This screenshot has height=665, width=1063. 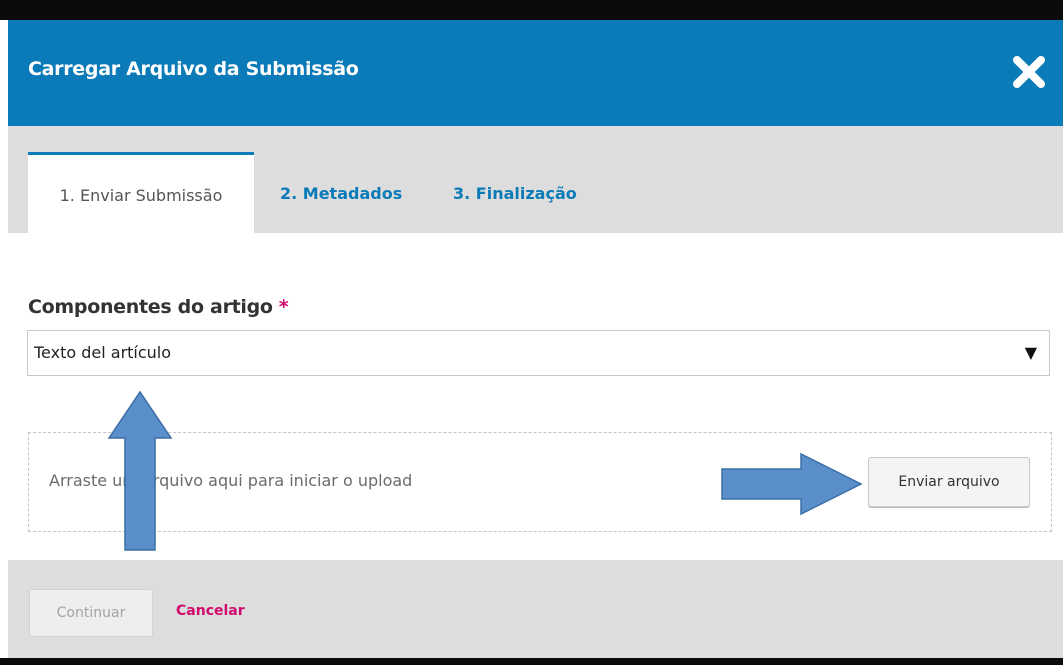 What do you see at coordinates (1030, 352) in the screenshot?
I see `triangle-down-icon: ▼` at bounding box center [1030, 352].